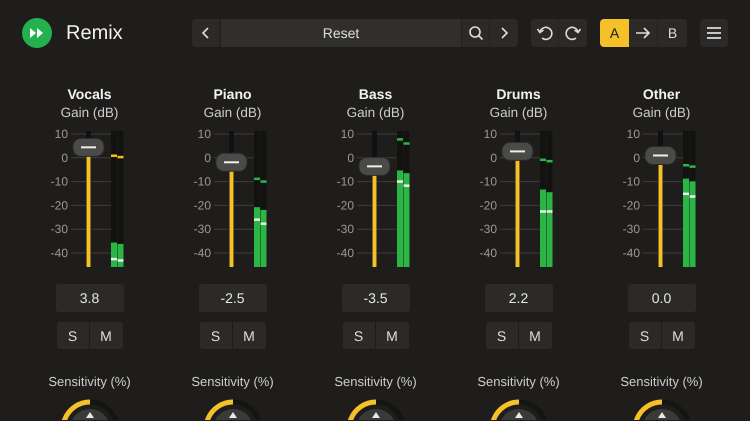  What do you see at coordinates (661, 94) in the screenshot?
I see `channel-name: Other` at bounding box center [661, 94].